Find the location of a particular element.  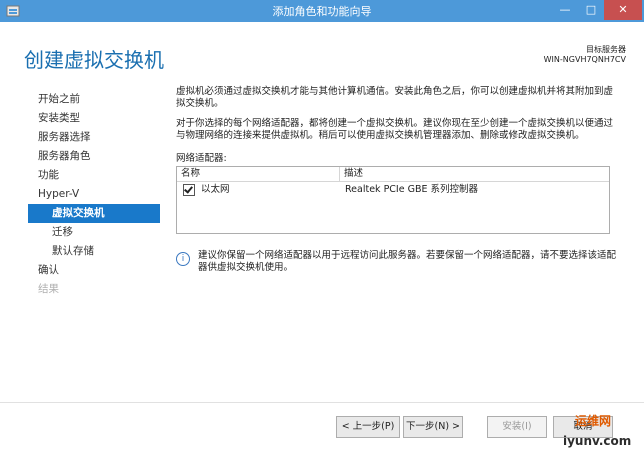

network-adapters-label: 网络适配器: is located at coordinates (201, 158).